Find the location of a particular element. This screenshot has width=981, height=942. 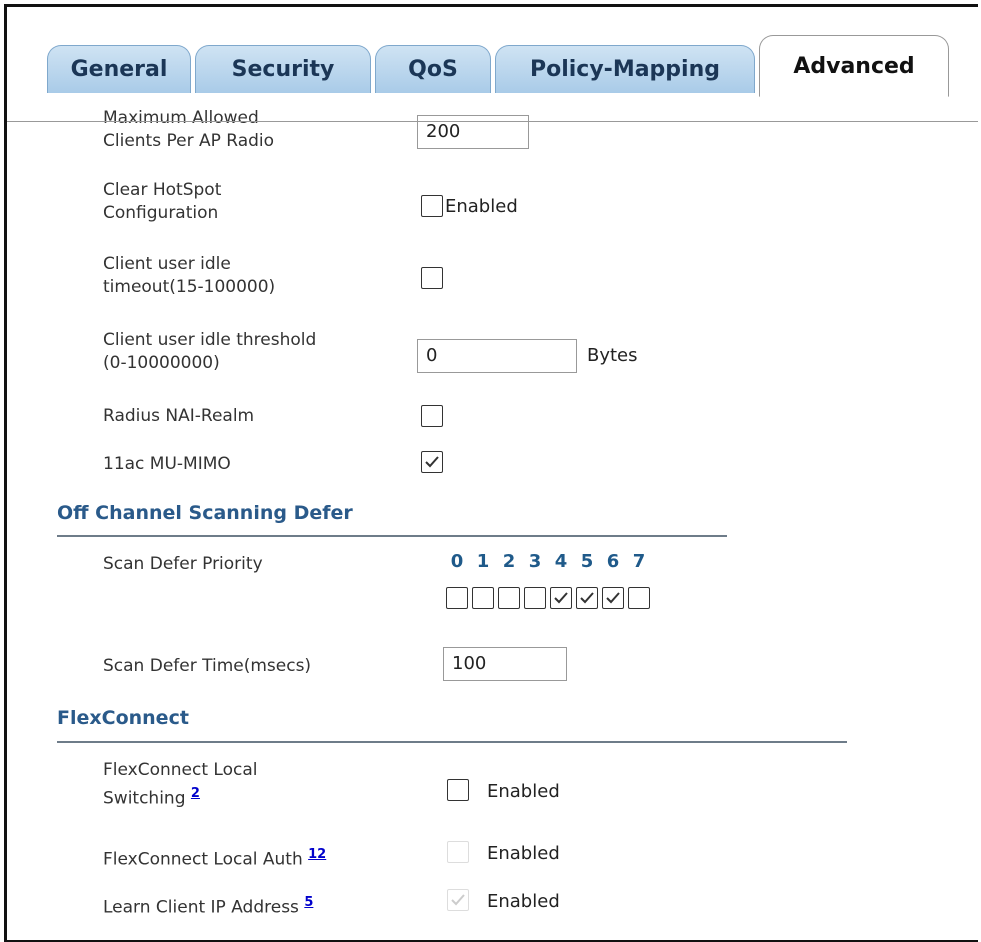

radius-nai-realm-checkbox is located at coordinates (432, 416).